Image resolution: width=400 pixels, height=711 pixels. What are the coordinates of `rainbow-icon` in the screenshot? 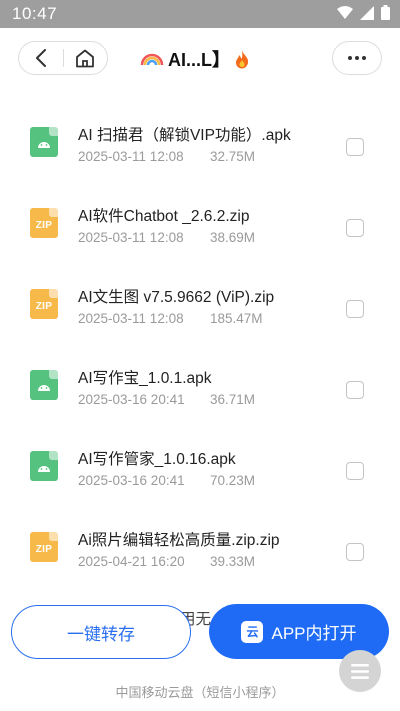 It's located at (152, 59).